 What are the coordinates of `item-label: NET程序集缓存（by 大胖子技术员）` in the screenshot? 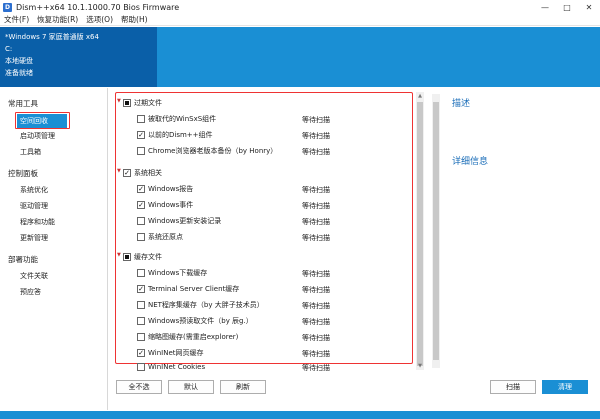 It's located at (206, 304).